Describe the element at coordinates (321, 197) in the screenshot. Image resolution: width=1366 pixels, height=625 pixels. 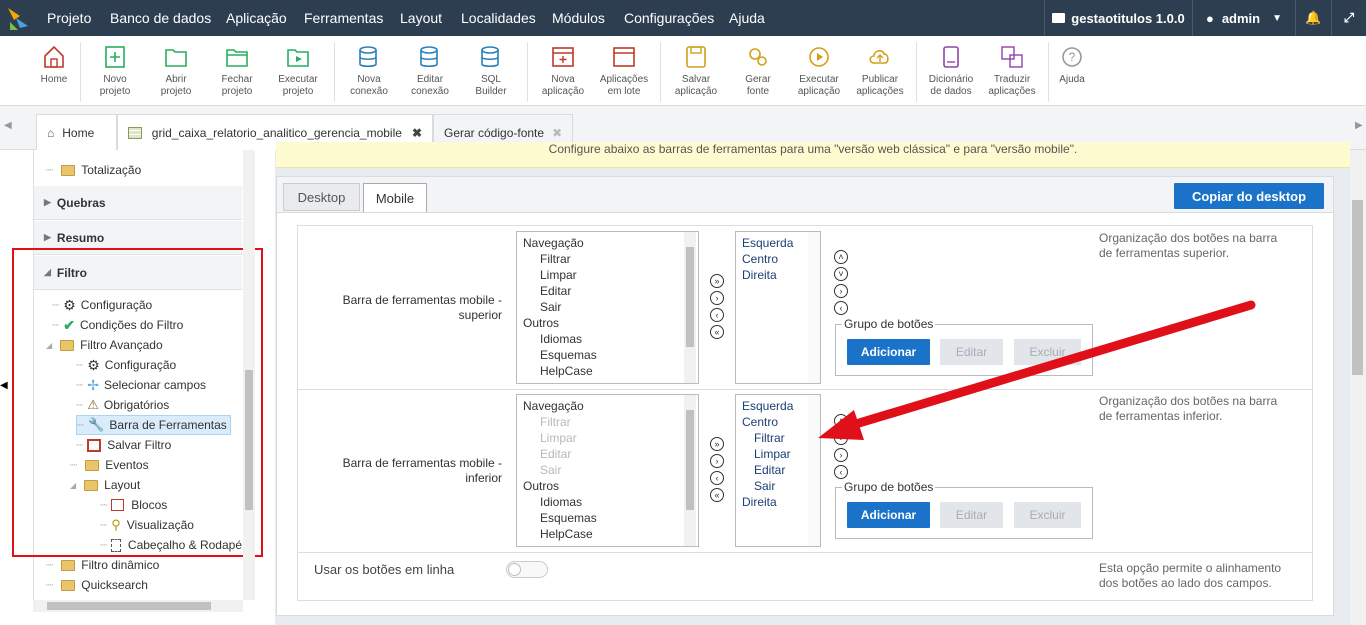
I see `tab-desktop: Desktop` at that location.